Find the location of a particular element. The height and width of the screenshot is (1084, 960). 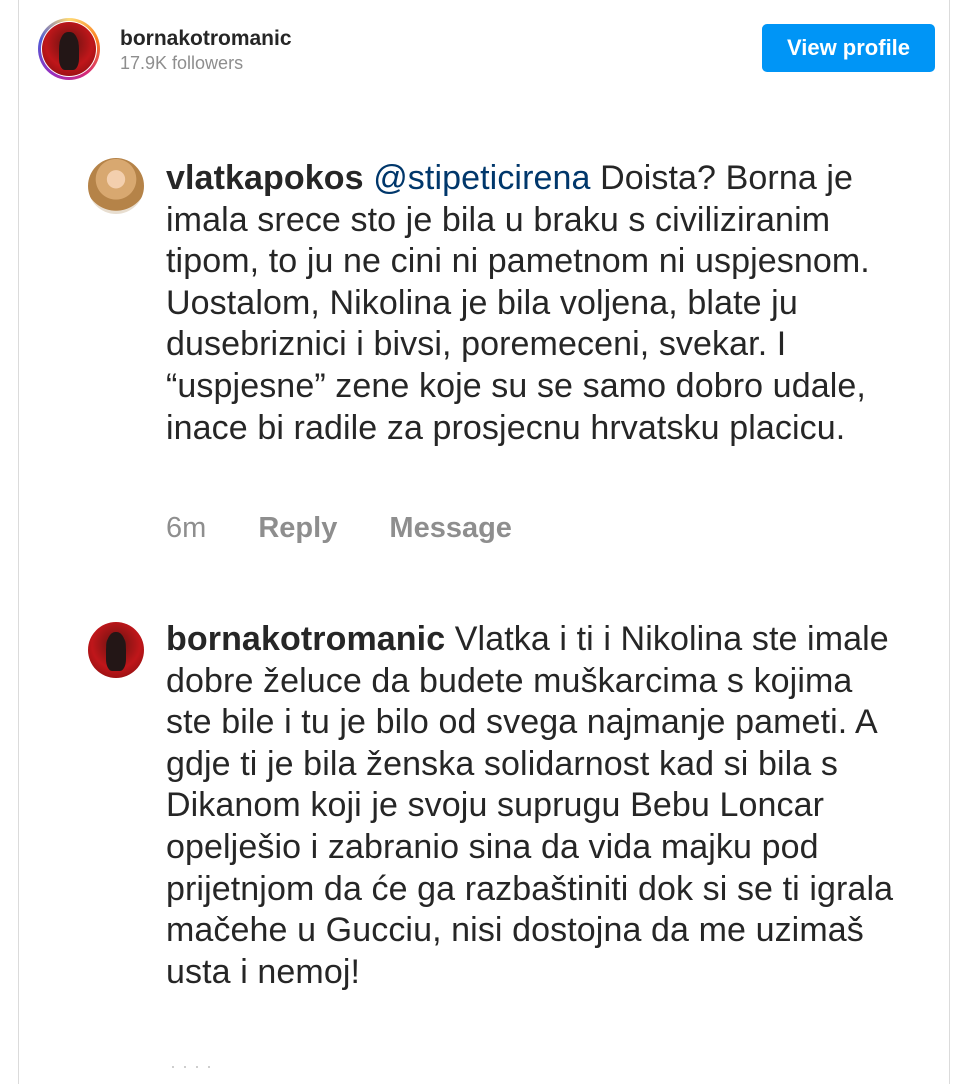

comment-mention: @stipeticirena is located at coordinates (481, 178).